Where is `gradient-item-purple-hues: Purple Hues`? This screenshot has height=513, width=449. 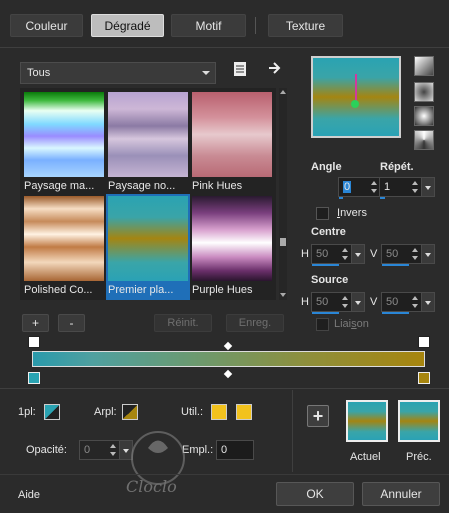 gradient-item-purple-hues: Purple Hues is located at coordinates (232, 247).